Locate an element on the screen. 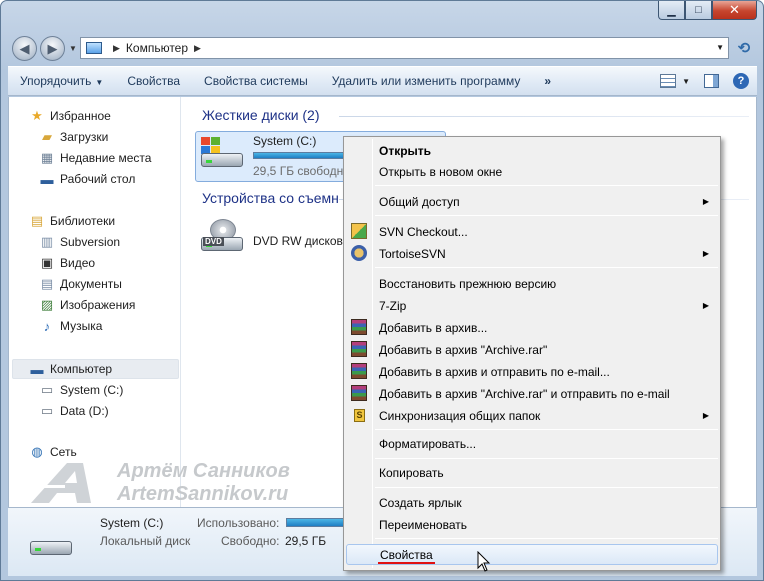 Image resolution: width=764 pixels, height=581 pixels. sidebar-item-subversion: ▥ Subversion is located at coordinates (79, 242).